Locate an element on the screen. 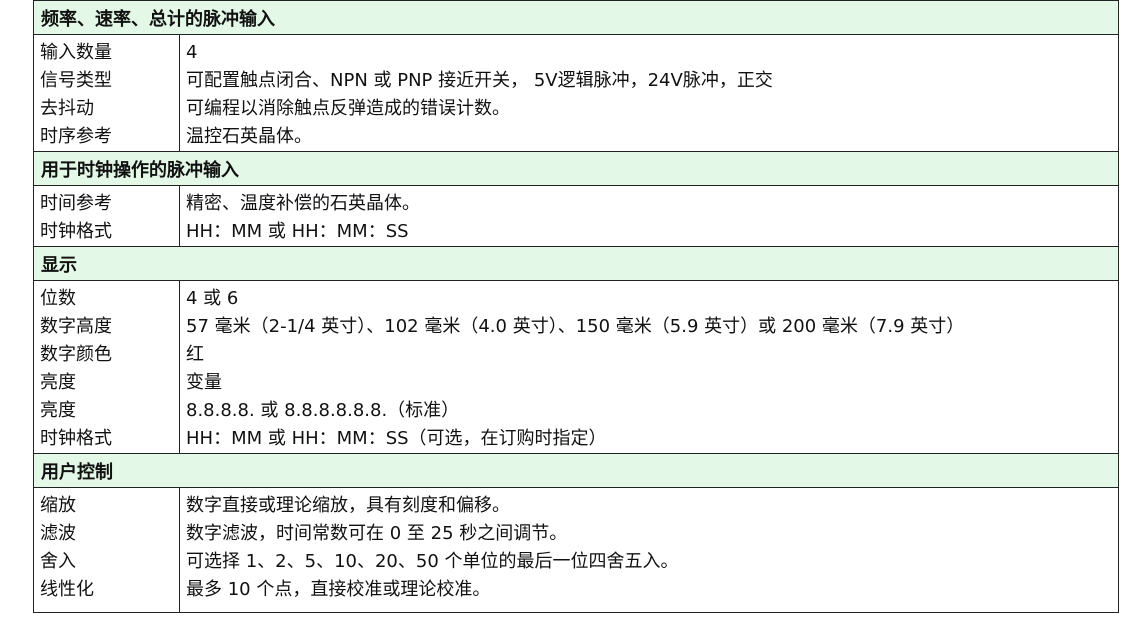  row-value: HH：MM 或 HH：MM：SS（可选，在订购时指定） is located at coordinates (396, 438).